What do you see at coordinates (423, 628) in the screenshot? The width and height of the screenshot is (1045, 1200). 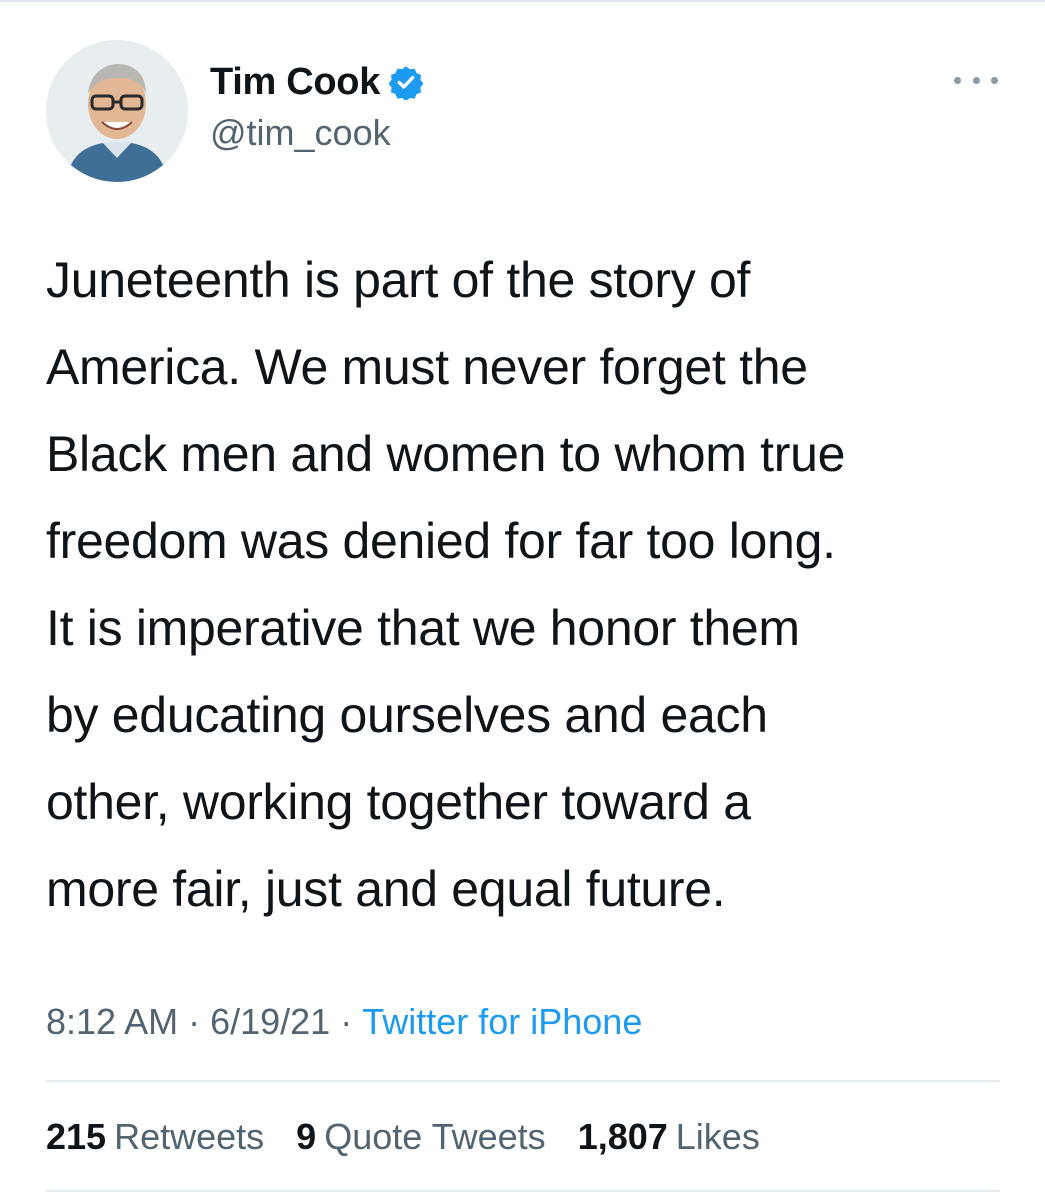 I see `tweet-text-line: It is imperative that we honor them` at bounding box center [423, 628].